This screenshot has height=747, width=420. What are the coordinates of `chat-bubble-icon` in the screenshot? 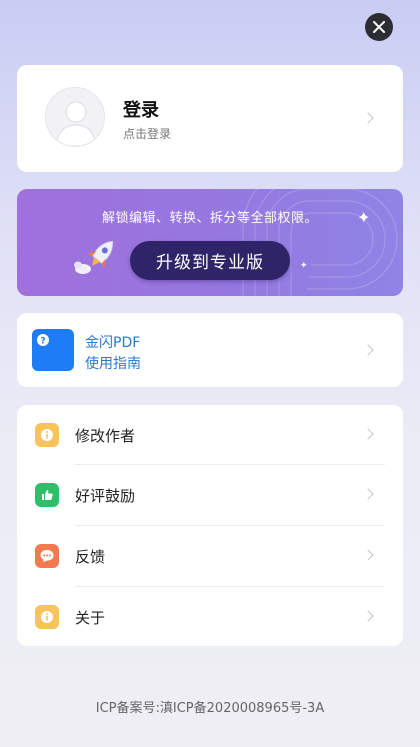 It's located at (47, 556).